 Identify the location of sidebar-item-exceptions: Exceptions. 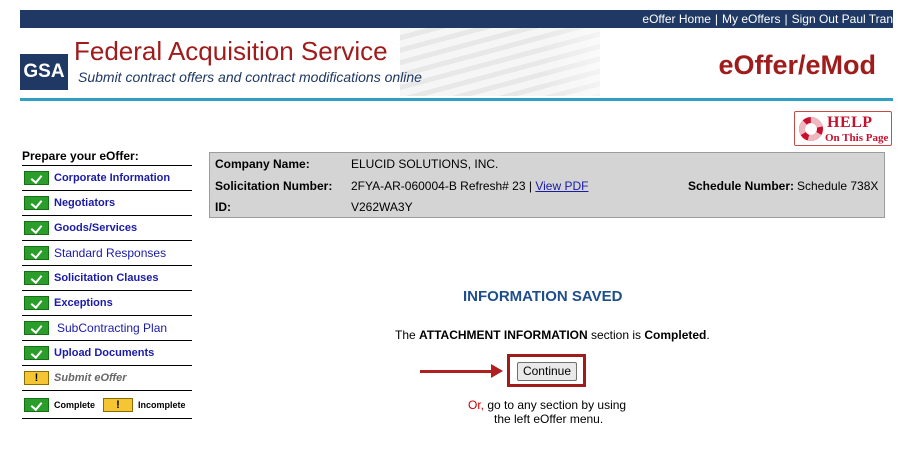
(107, 303).